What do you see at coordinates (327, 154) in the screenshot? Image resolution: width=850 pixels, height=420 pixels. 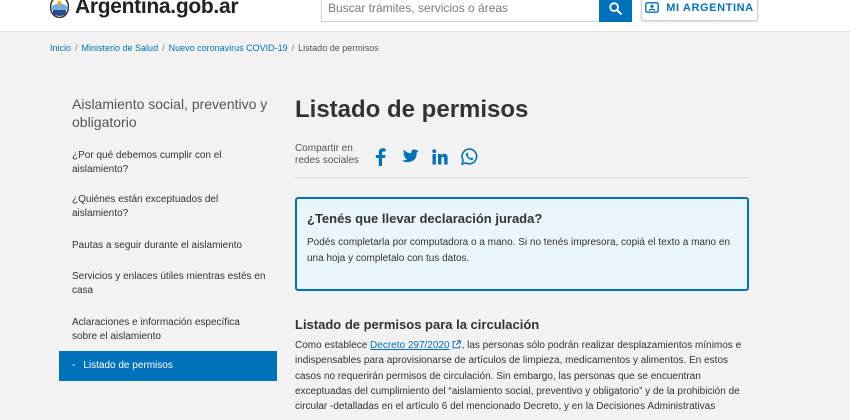 I see `share-label: Compartir en redes sociales` at bounding box center [327, 154].